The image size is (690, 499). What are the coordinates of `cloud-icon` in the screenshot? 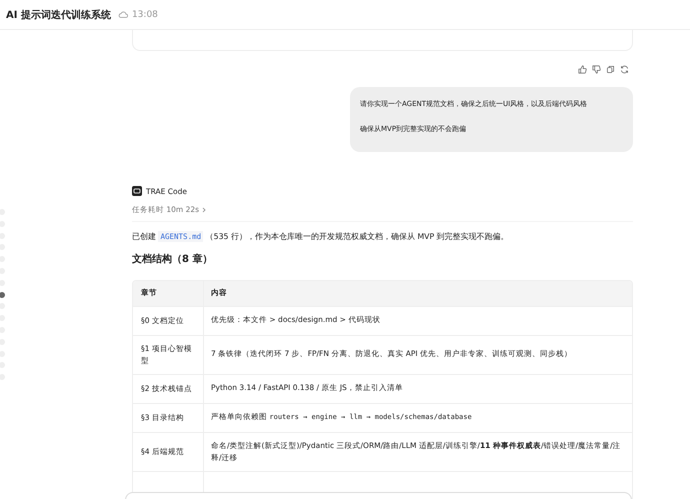 It's located at (123, 14).